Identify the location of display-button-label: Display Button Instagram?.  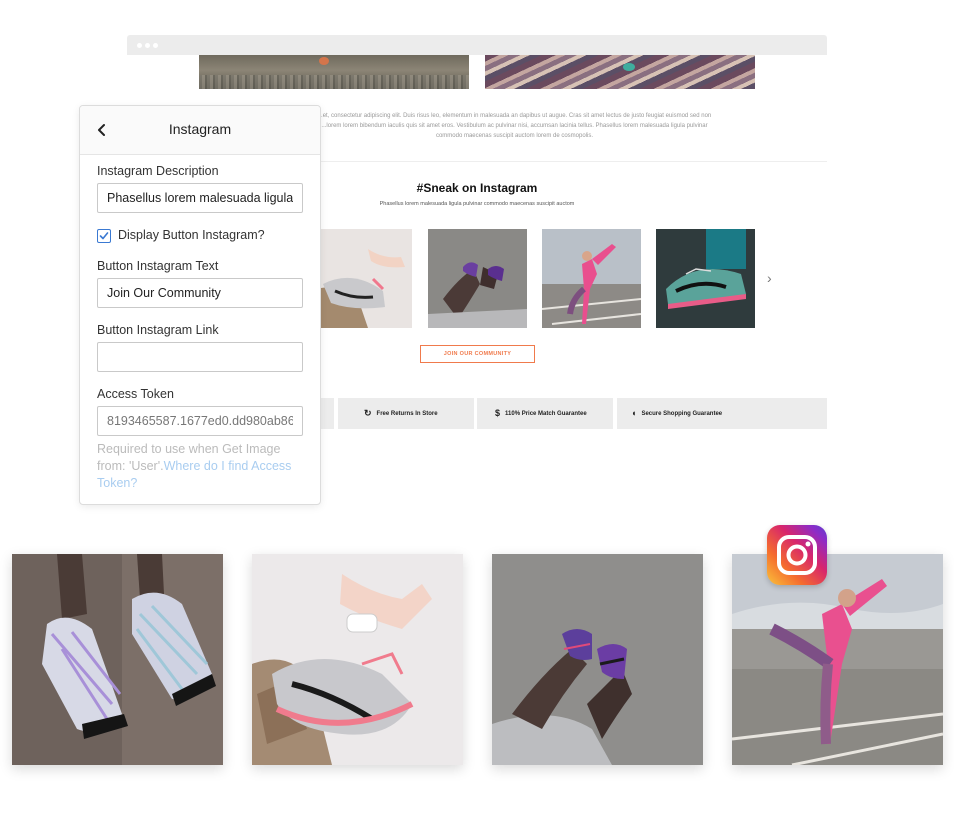
(191, 235).